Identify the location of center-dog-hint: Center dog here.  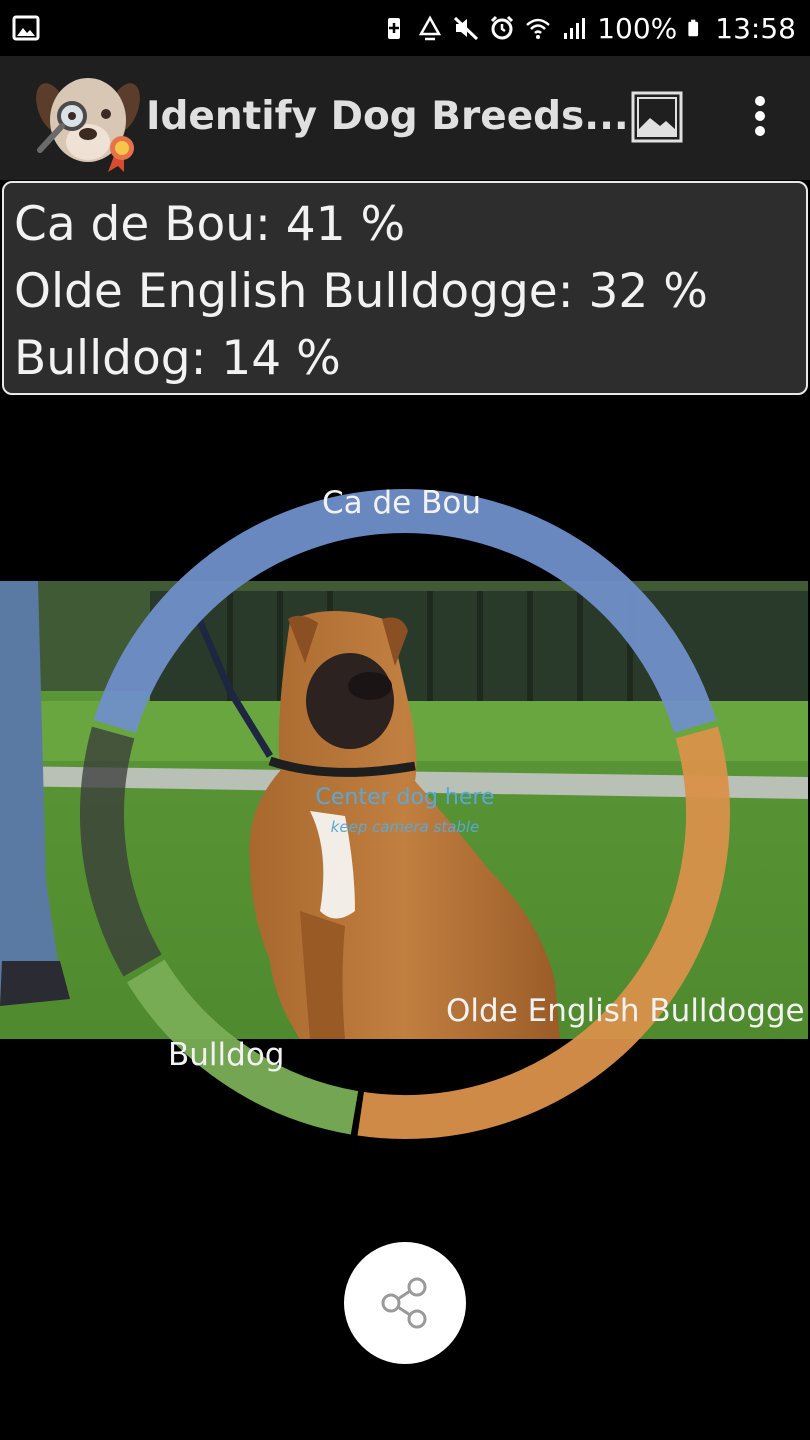
(405, 797).